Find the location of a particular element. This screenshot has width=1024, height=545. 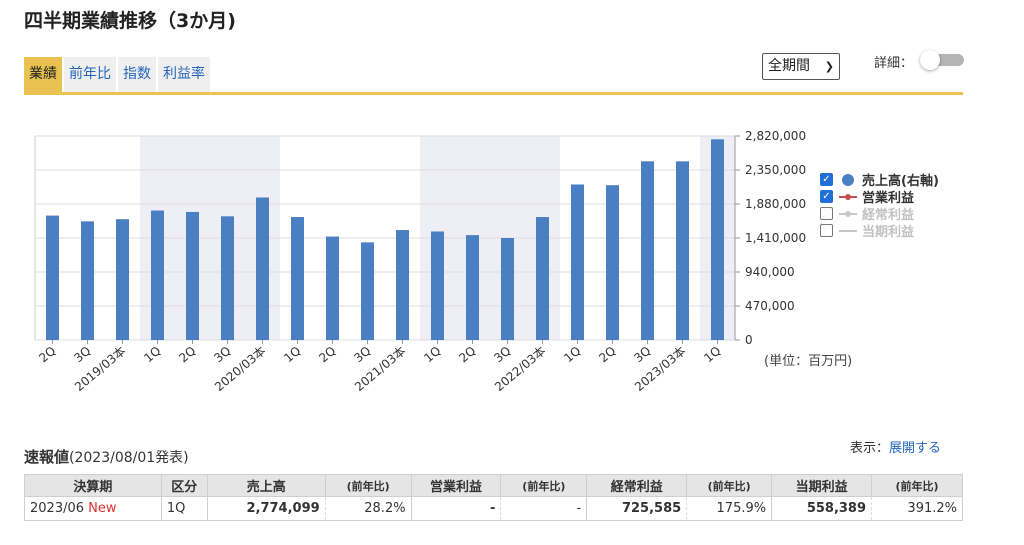

col-net-profit: 当期利益 is located at coordinates (822, 485).